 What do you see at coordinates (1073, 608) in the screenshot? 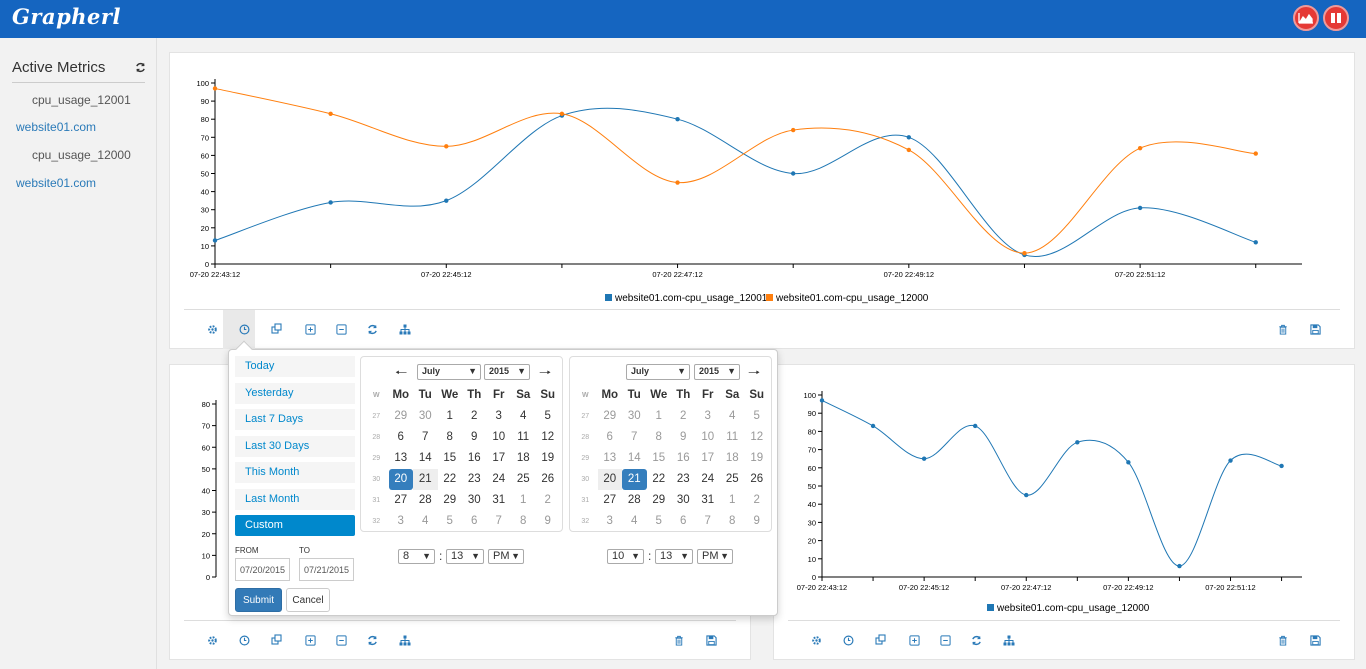
I see `legend-label: website01.com-cpu_usage_12000` at bounding box center [1073, 608].